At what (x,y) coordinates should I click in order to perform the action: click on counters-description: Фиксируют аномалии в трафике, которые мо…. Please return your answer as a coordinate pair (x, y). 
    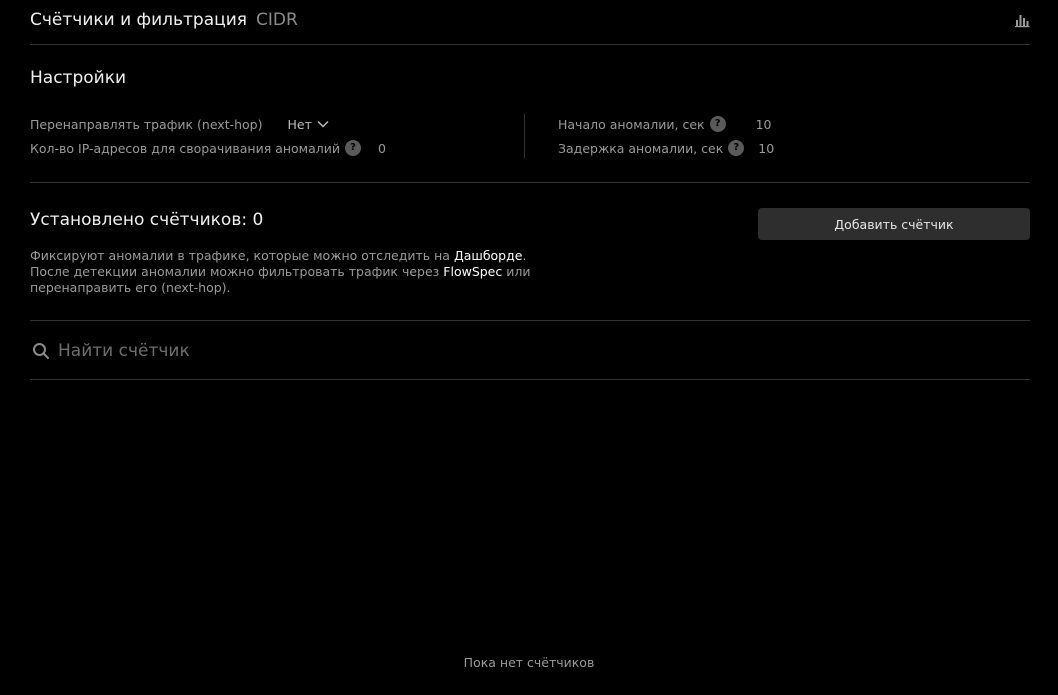
    Looking at the image, I should click on (290, 272).